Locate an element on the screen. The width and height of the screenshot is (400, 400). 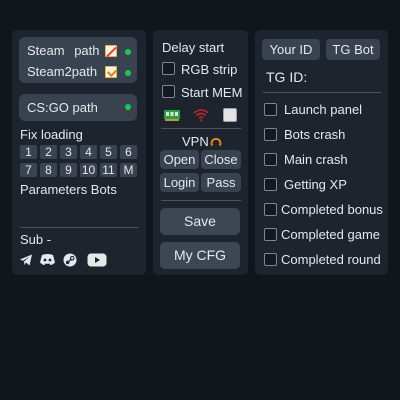
memory-icon is located at coordinates (172, 115).